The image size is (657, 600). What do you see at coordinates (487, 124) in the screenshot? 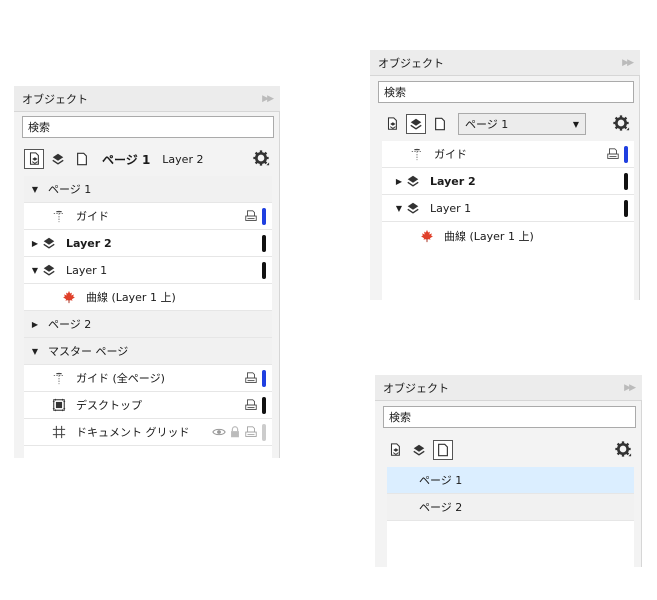
I see `page-select-value: ページ 1` at bounding box center [487, 124].